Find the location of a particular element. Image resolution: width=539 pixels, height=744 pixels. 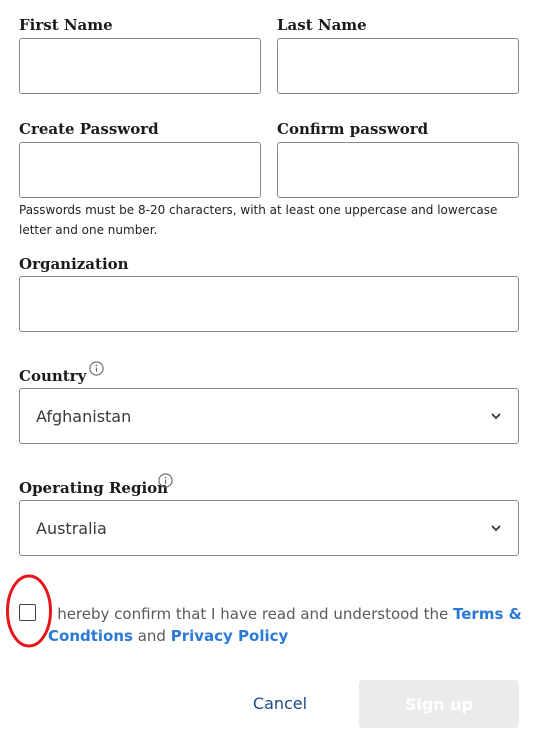

create-password-label: Create Password is located at coordinates (89, 129).